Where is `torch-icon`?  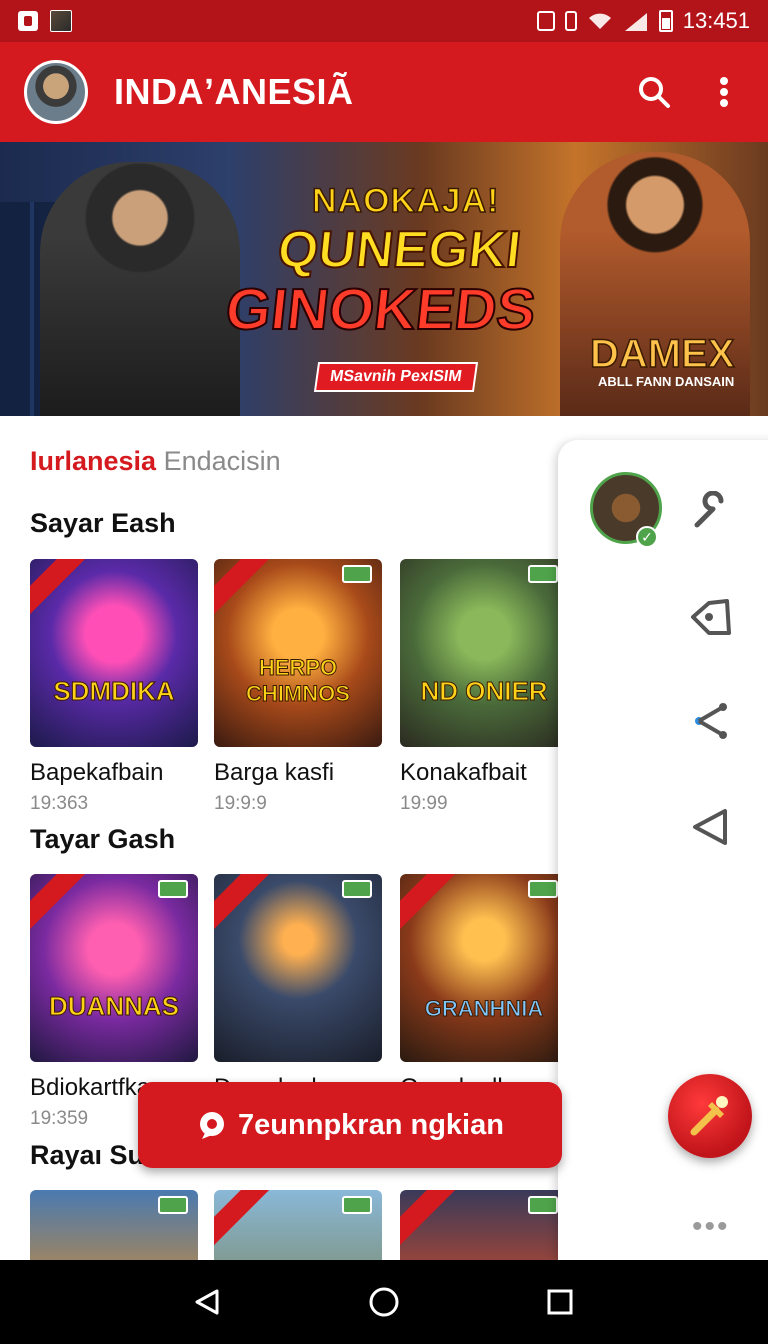
torch-icon is located at coordinates (709, 1116).